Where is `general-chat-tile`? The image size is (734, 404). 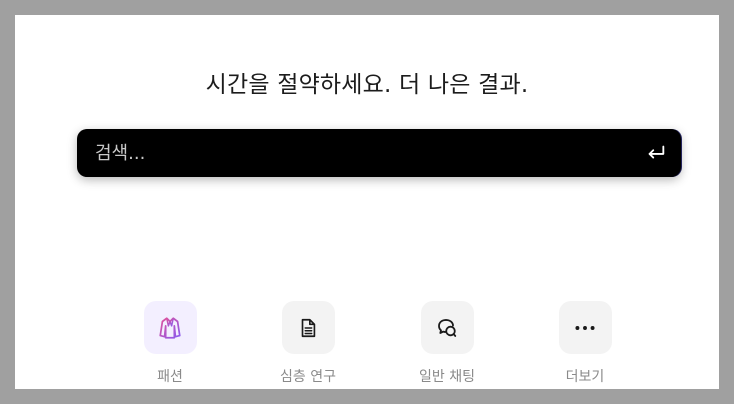 general-chat-tile is located at coordinates (447, 327).